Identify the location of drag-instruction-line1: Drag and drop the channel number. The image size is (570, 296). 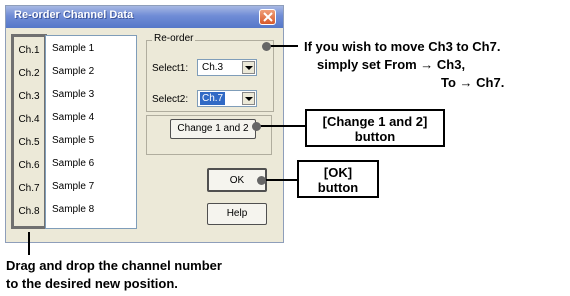
(114, 265).